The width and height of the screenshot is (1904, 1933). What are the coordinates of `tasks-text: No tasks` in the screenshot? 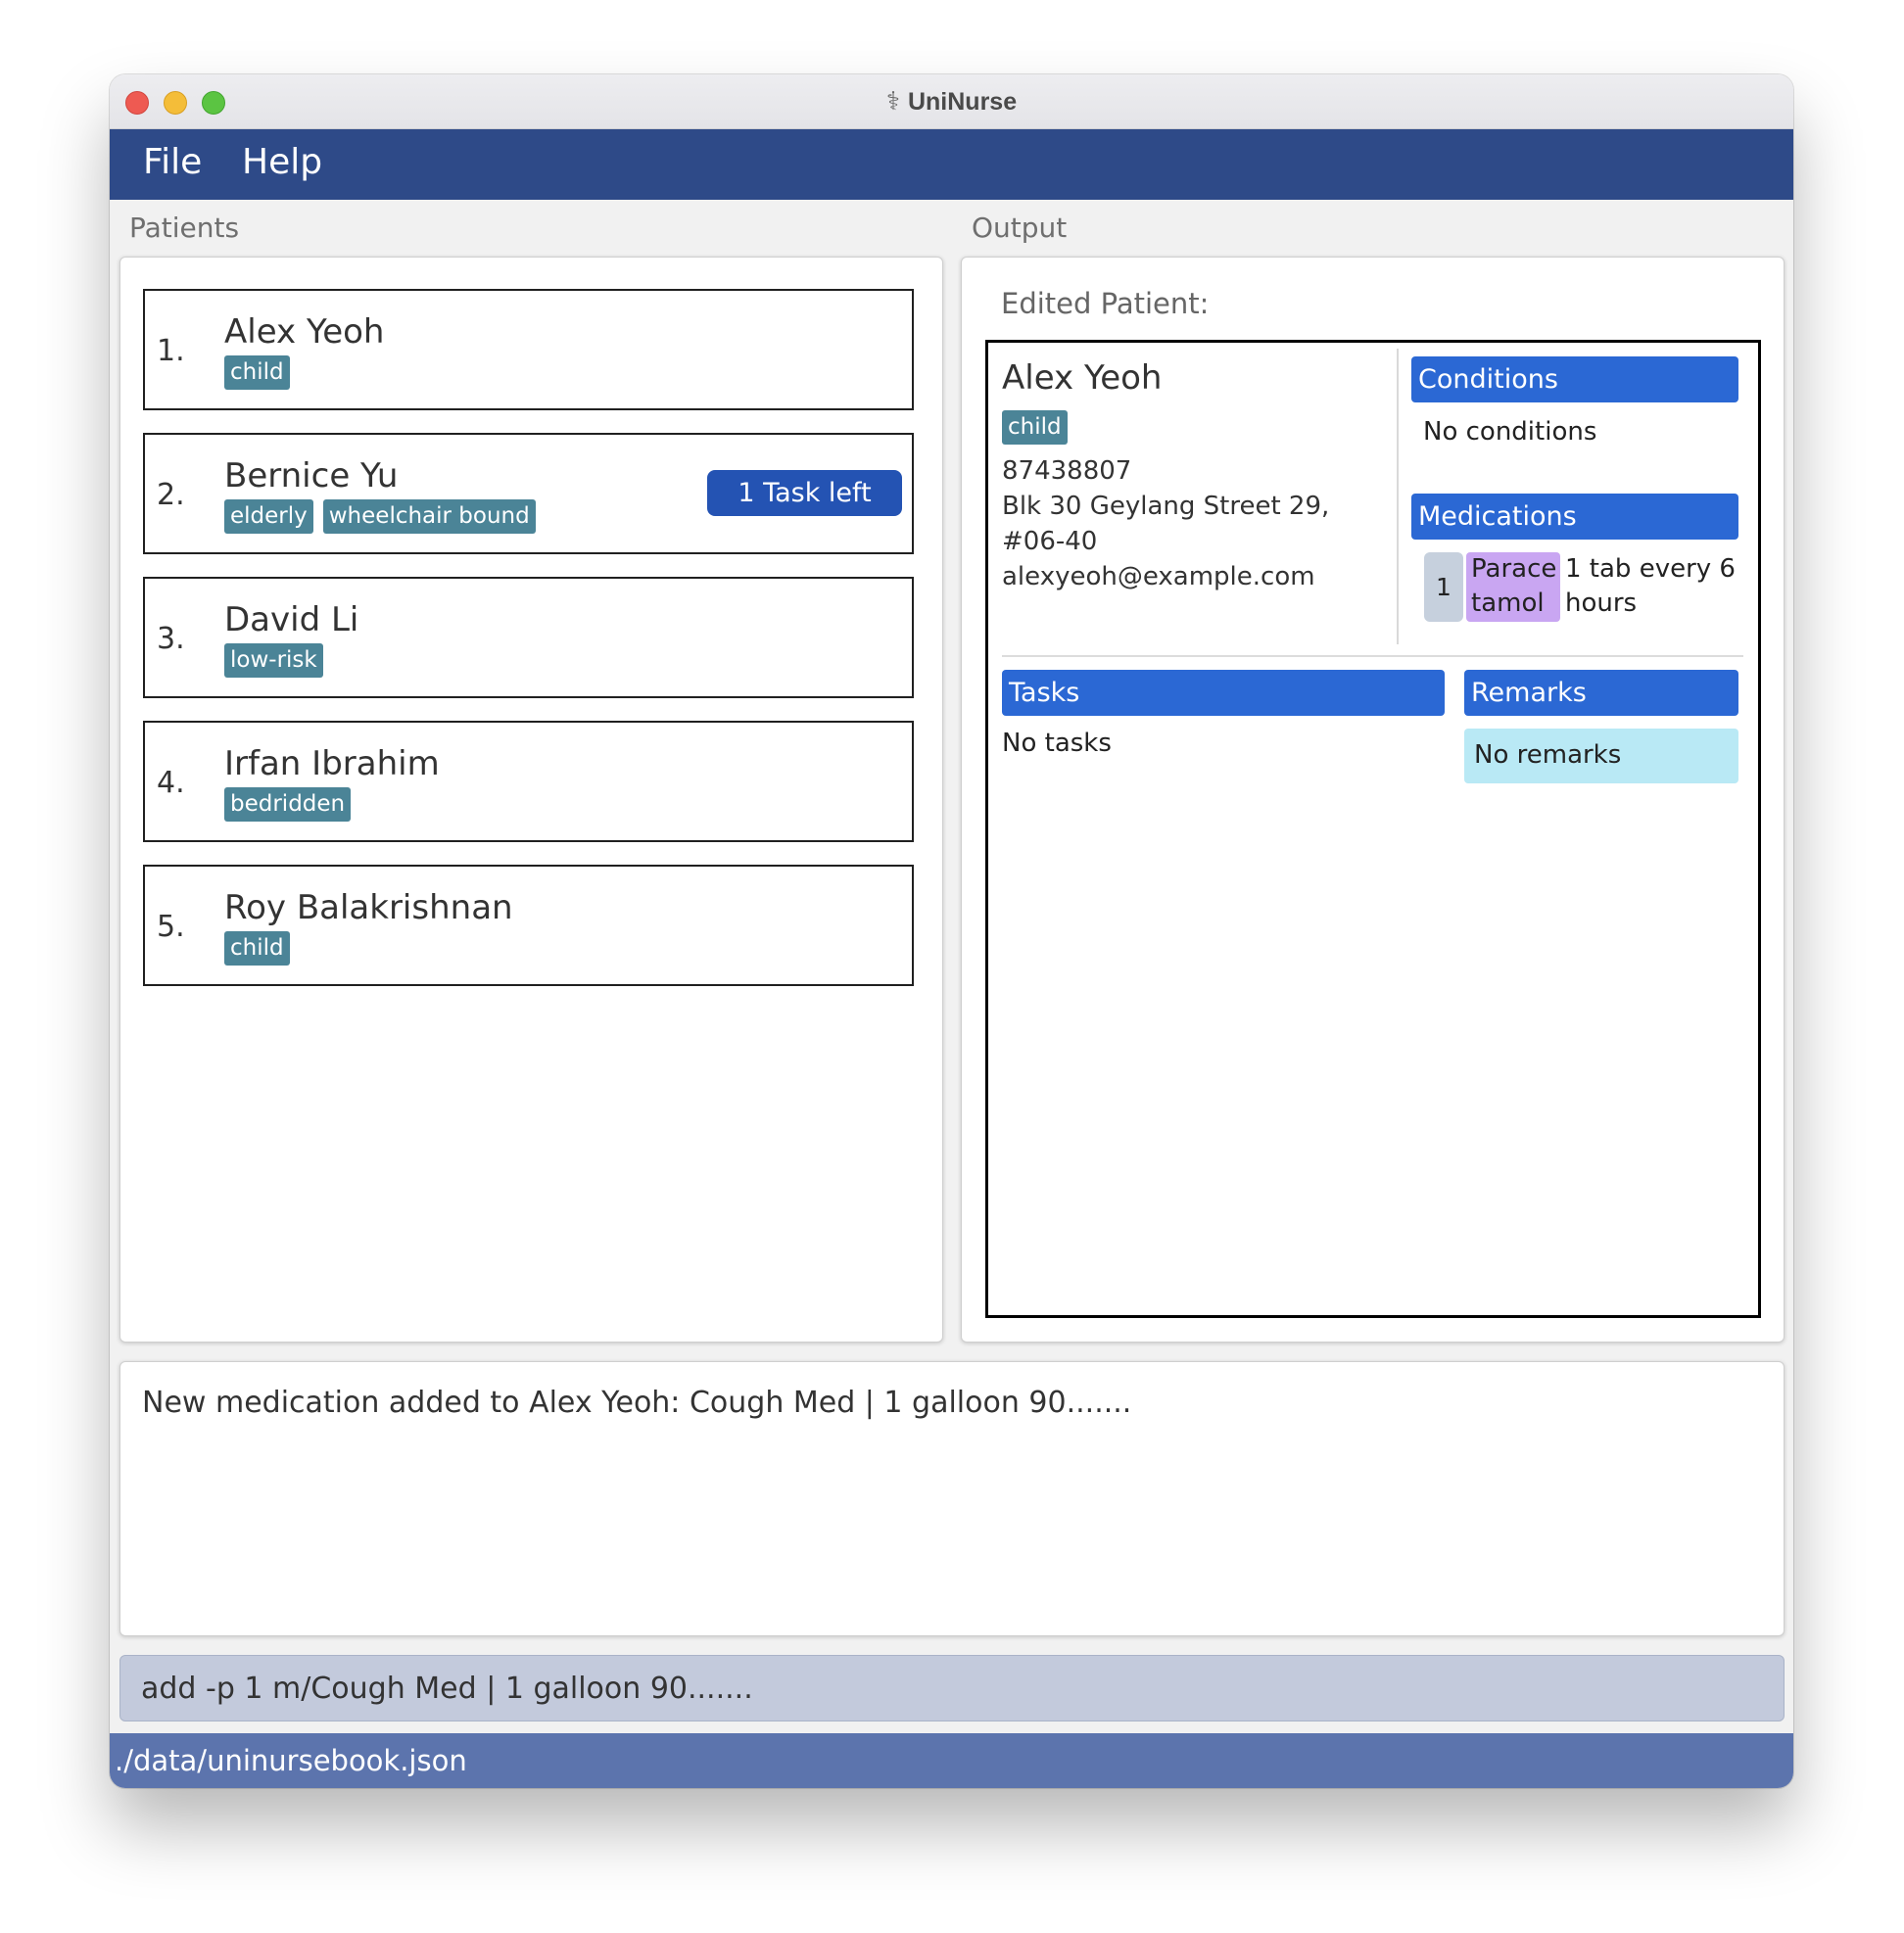 It's located at (1057, 743).